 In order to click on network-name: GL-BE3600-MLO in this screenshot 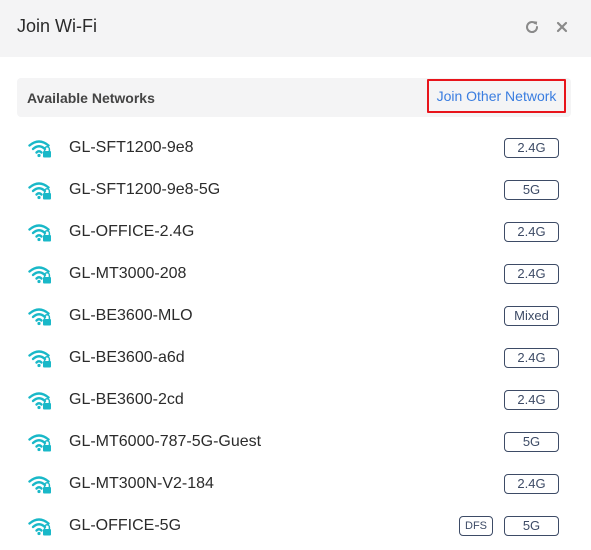, I will do `click(131, 315)`.